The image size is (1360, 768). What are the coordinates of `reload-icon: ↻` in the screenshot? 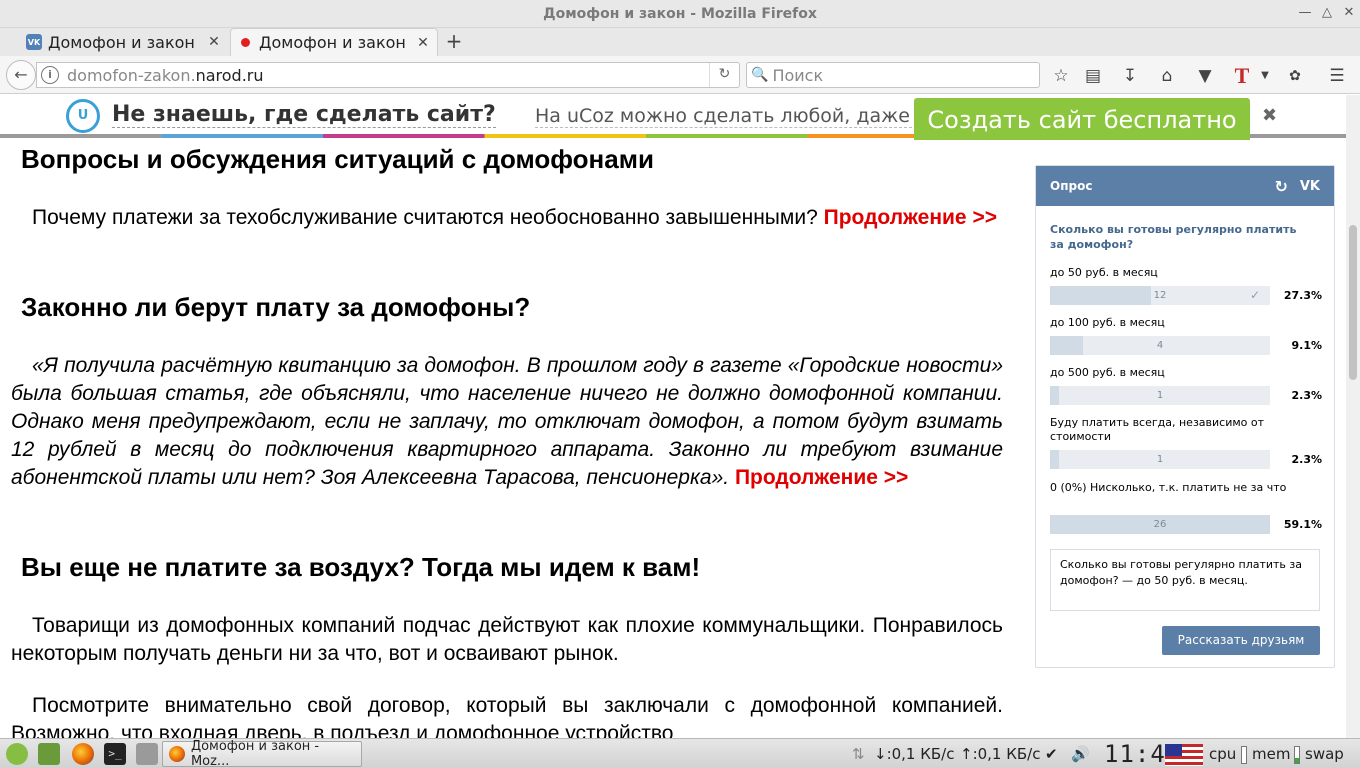 It's located at (724, 75).